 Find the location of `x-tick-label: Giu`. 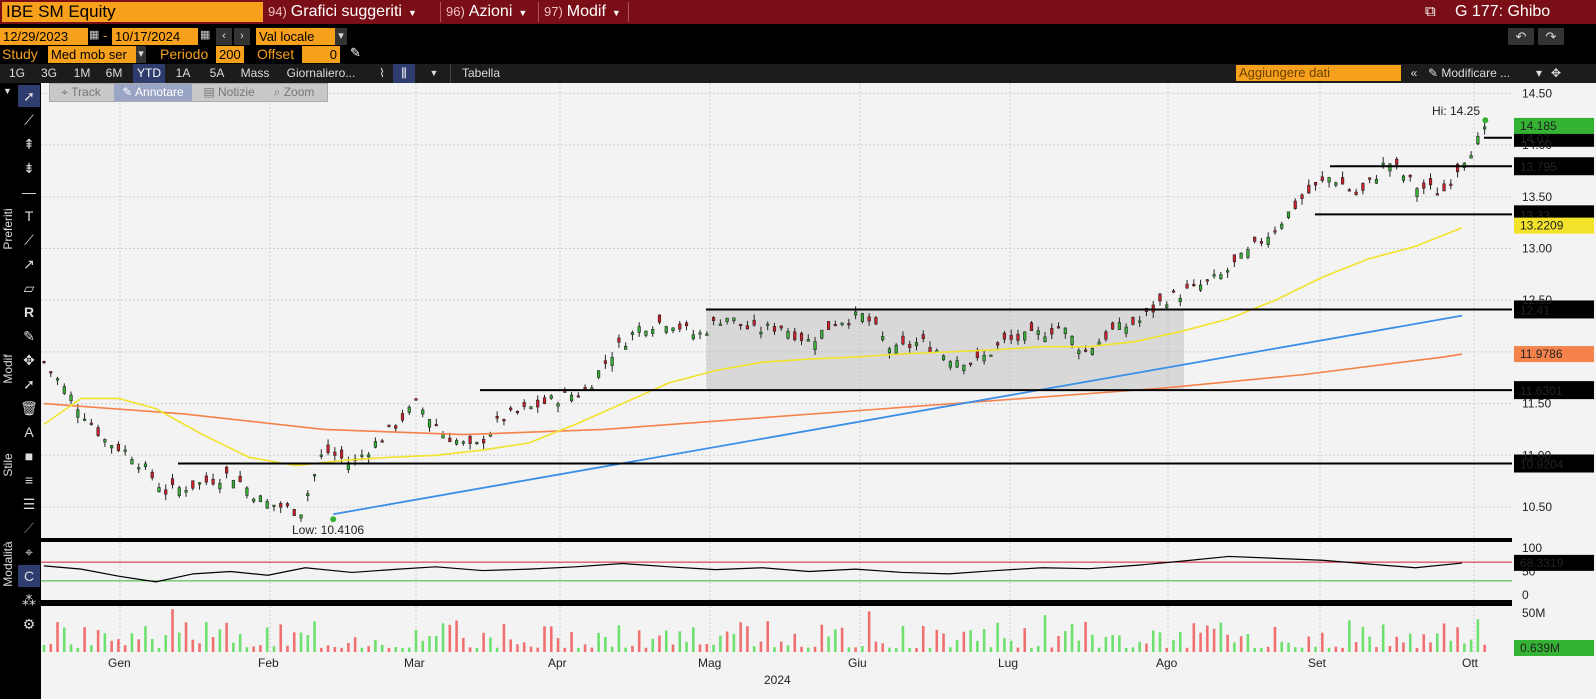

x-tick-label: Giu is located at coordinates (857, 663).